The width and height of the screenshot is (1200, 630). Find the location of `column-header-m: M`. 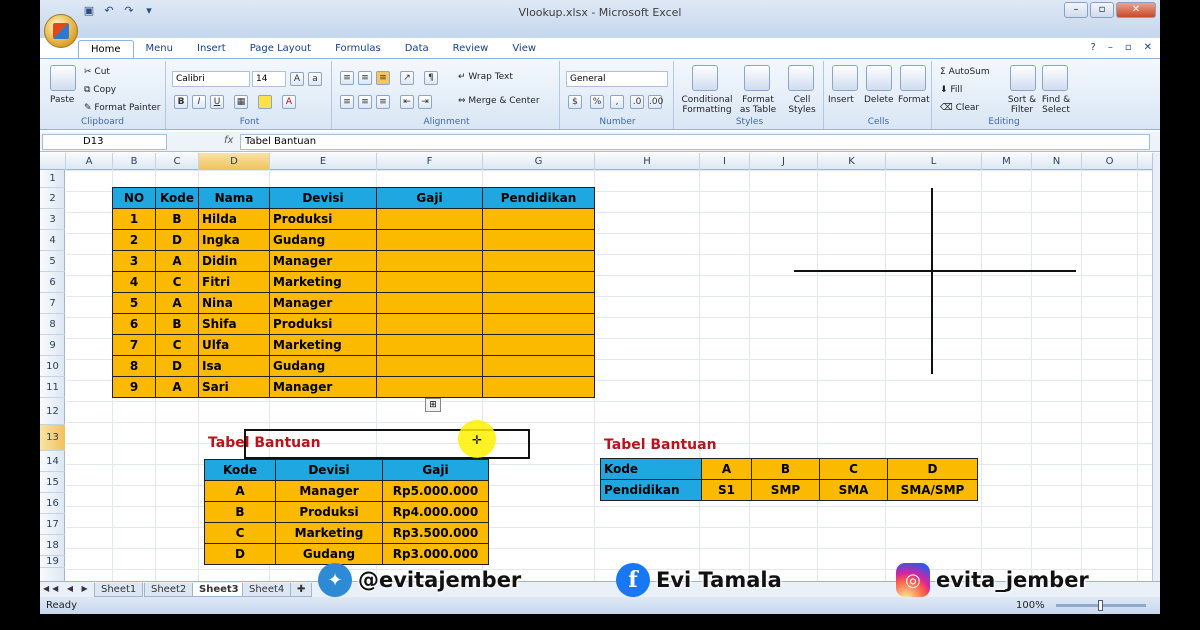

column-header-m: M is located at coordinates (1007, 161).